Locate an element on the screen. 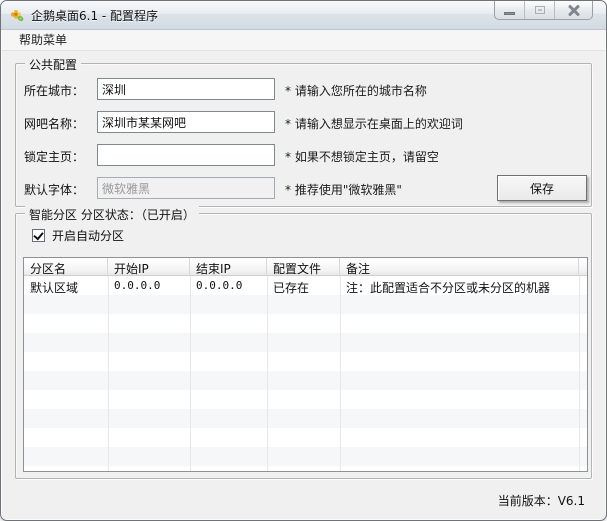  homepage-hint: * 如果不想锁定主页，请留空 is located at coordinates (362, 157).